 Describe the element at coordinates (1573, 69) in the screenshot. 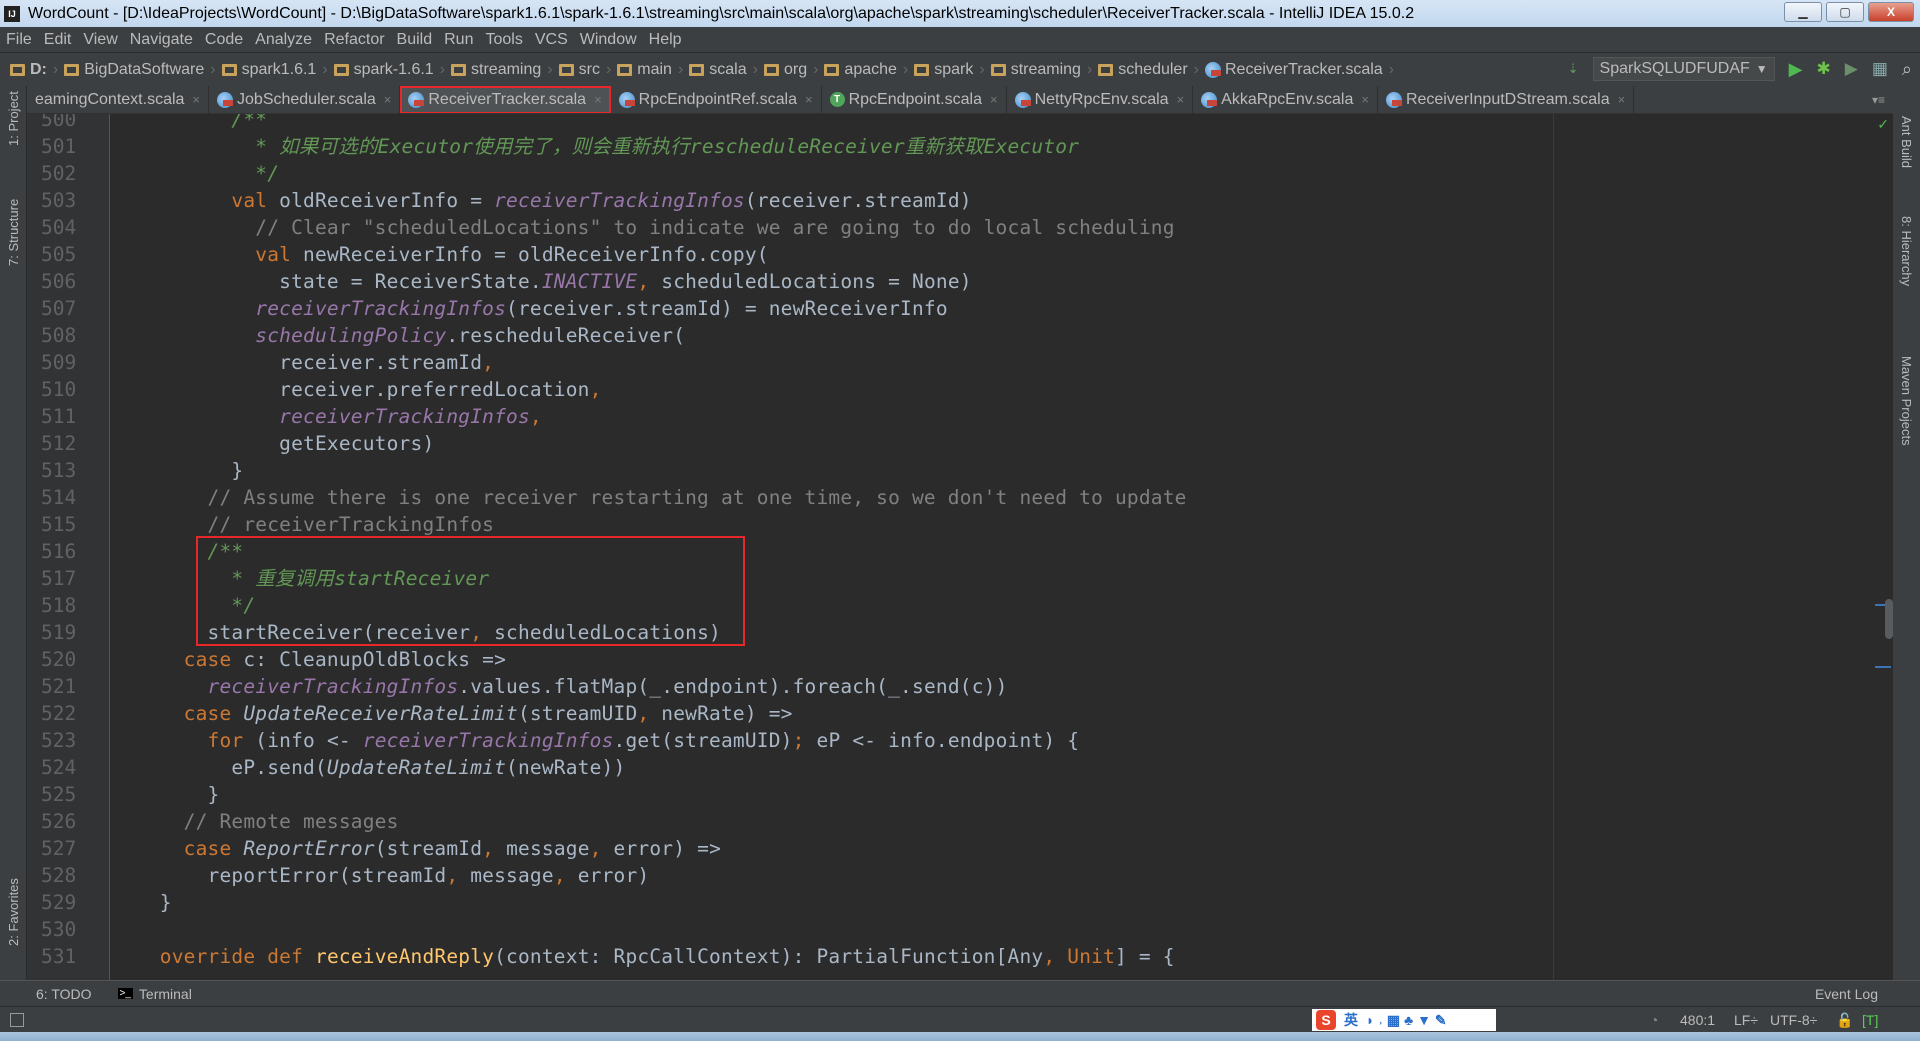

I see `vcs-update-icon: ⇣` at that location.